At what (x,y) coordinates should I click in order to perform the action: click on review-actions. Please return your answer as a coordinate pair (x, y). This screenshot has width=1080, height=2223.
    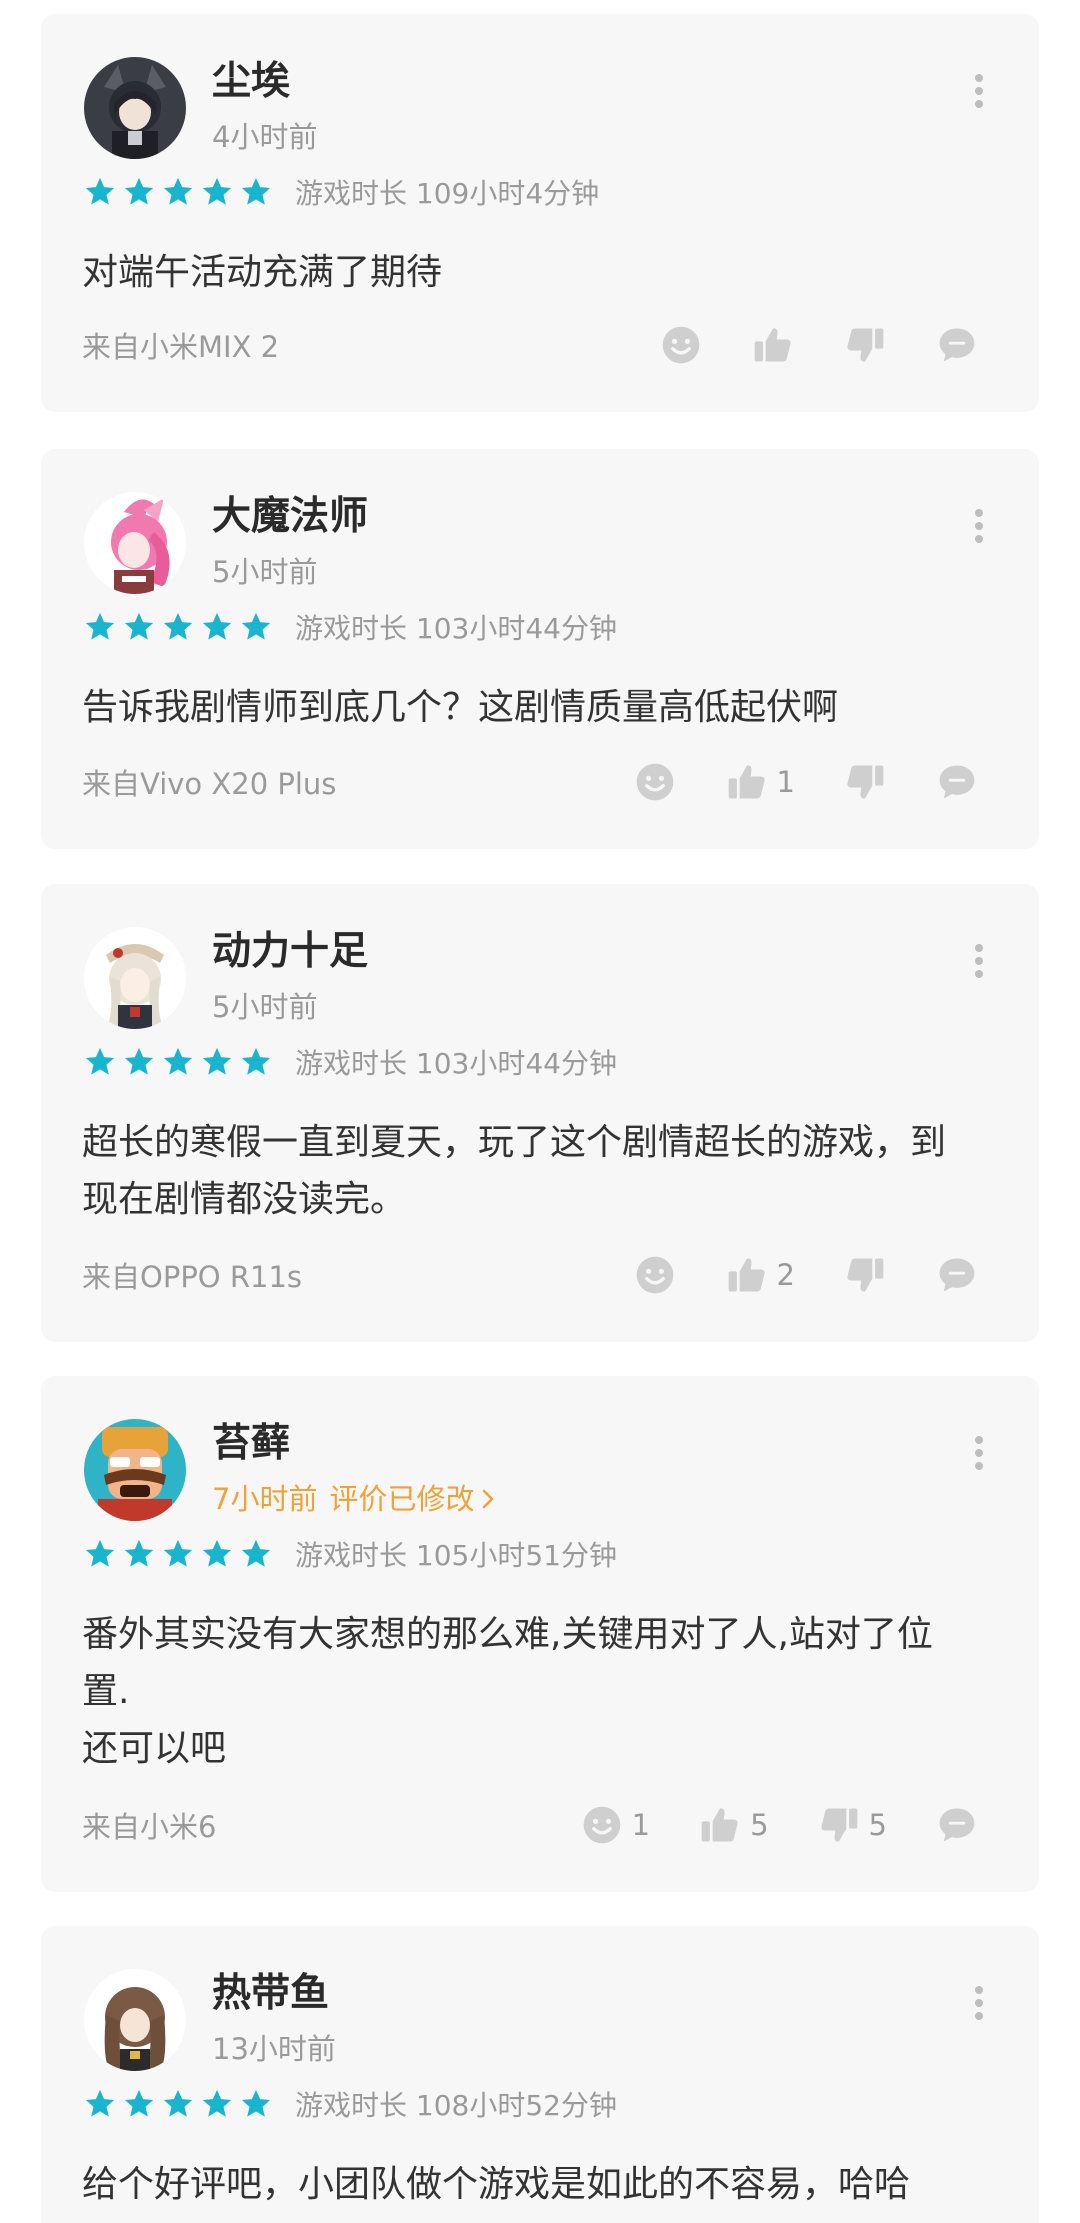
    Looking at the image, I should click on (795, 345).